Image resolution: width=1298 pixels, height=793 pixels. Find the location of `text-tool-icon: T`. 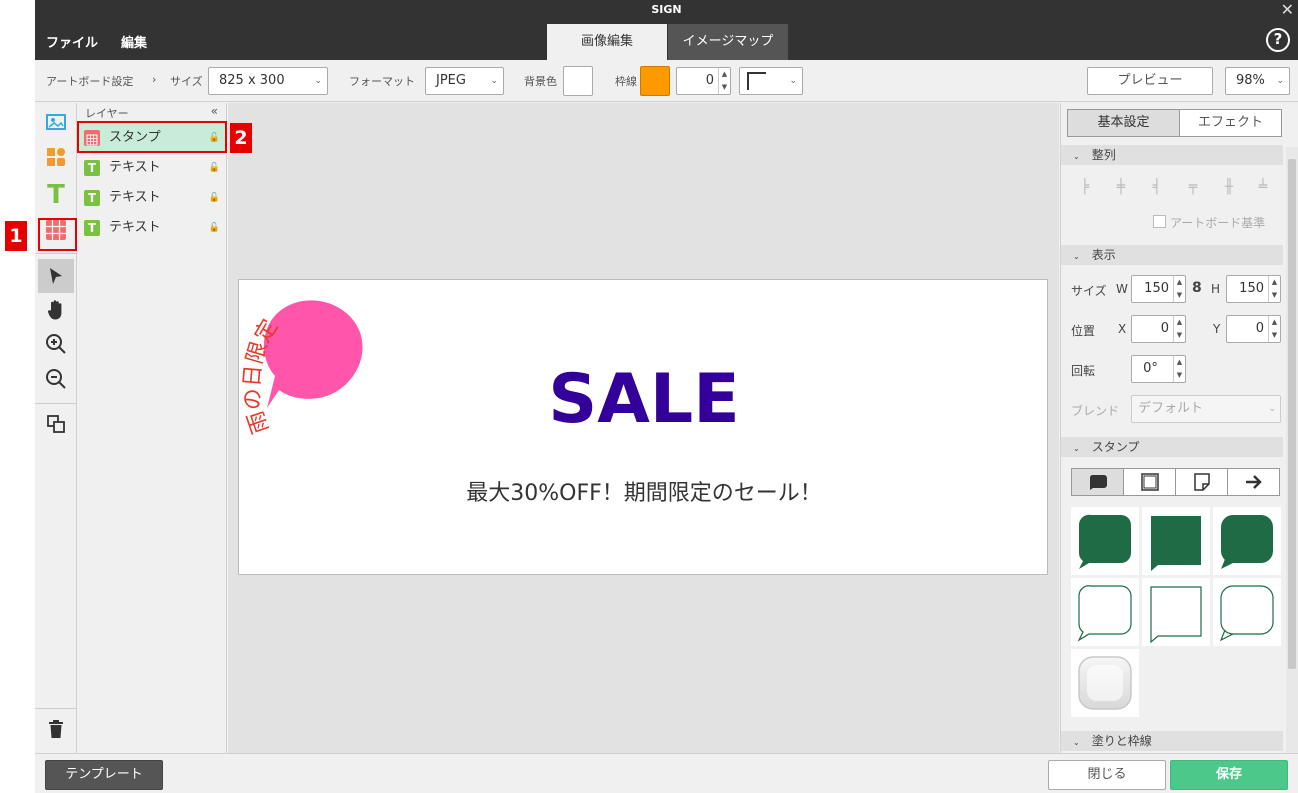

text-tool-icon: T is located at coordinates (56, 195).